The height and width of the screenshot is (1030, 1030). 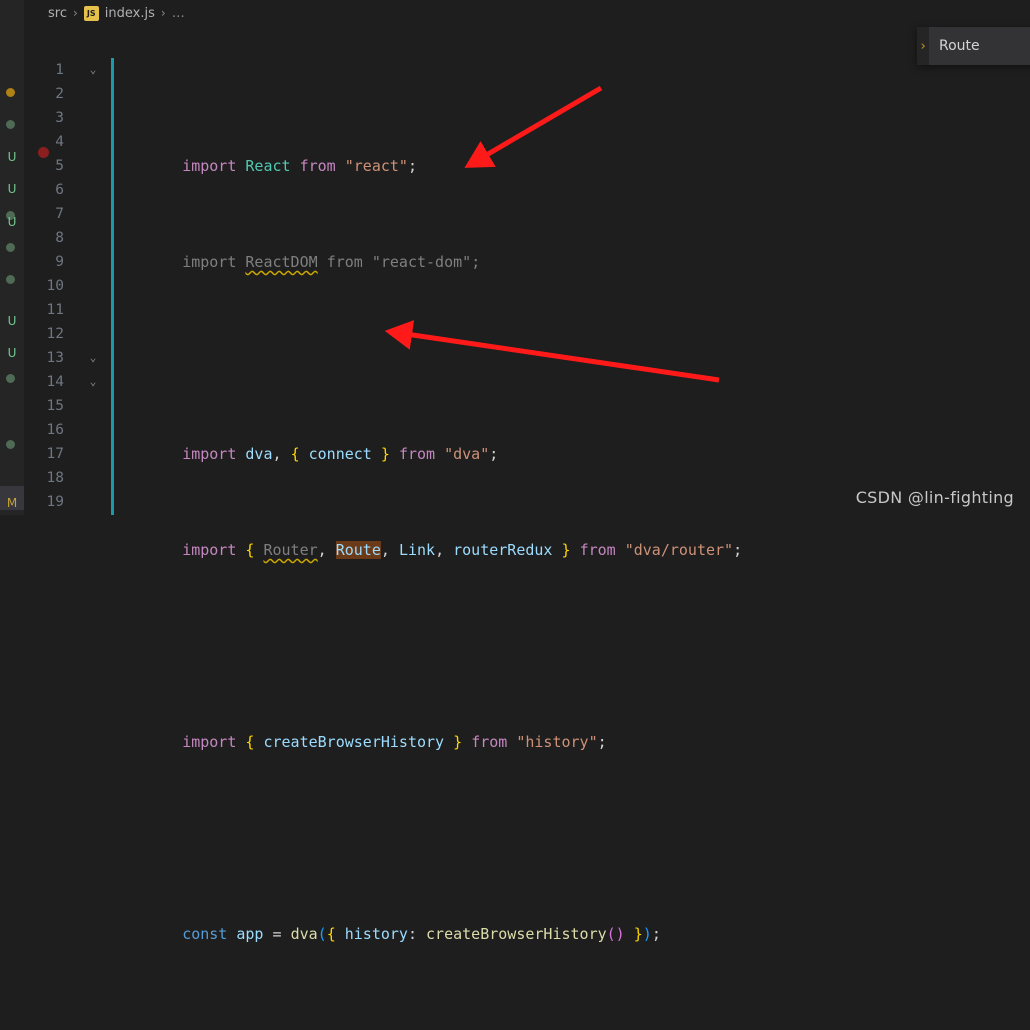 What do you see at coordinates (12, 257) in the screenshot?
I see `explorer-git-status-strip: UUUUUM` at bounding box center [12, 257].